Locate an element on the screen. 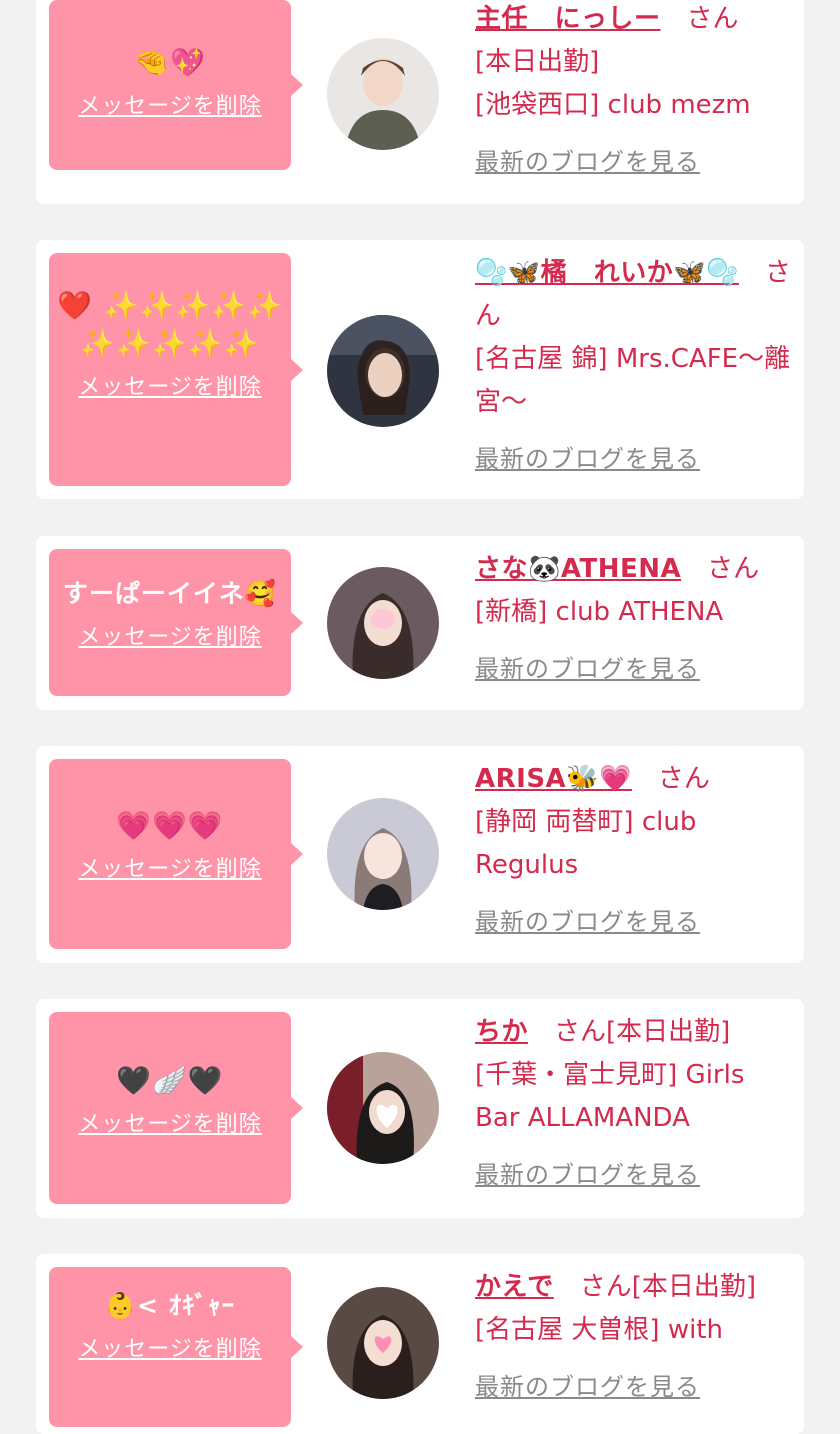 The image size is (840, 1434). stamp-message: すーぱーイイネ🥰 is located at coordinates (170, 593).